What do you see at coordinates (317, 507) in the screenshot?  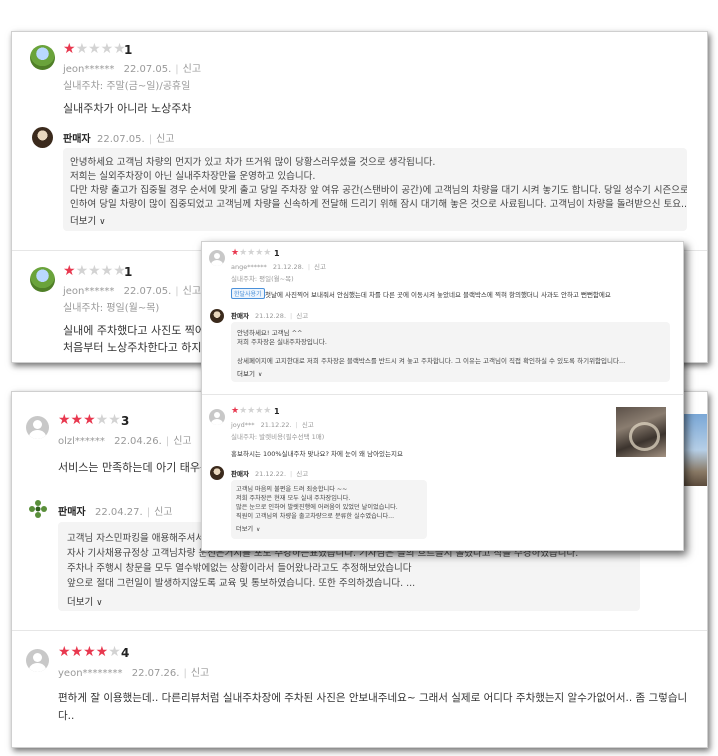 I see `reply-line: 많은 눈으로 인하여 발렛진행에 어려움이 있었던 날이었습니다.` at bounding box center [317, 507].